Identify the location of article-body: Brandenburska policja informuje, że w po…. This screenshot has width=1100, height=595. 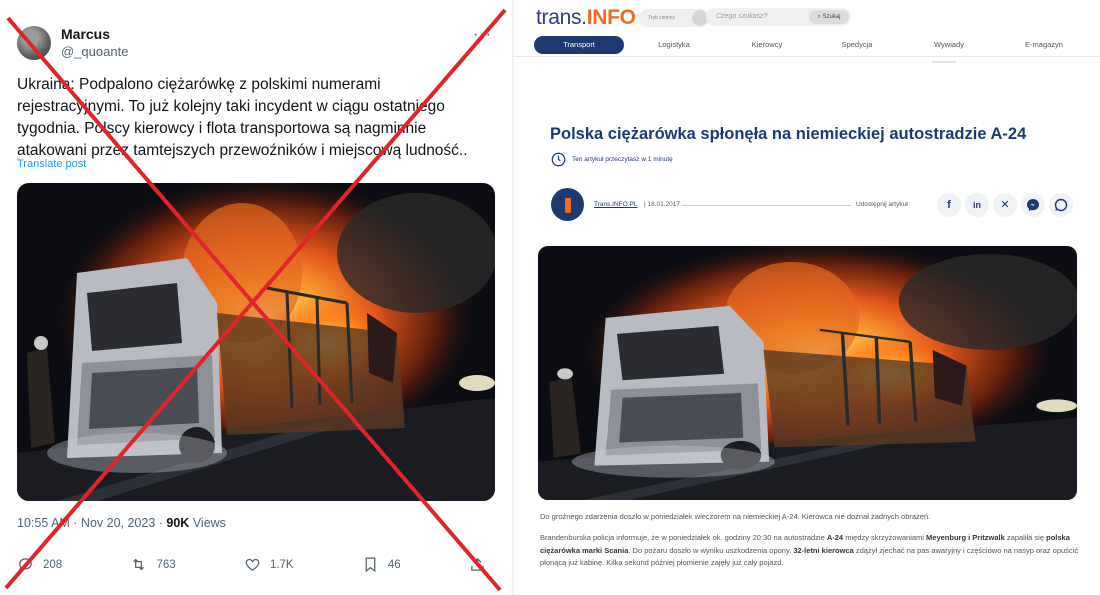
(810, 551).